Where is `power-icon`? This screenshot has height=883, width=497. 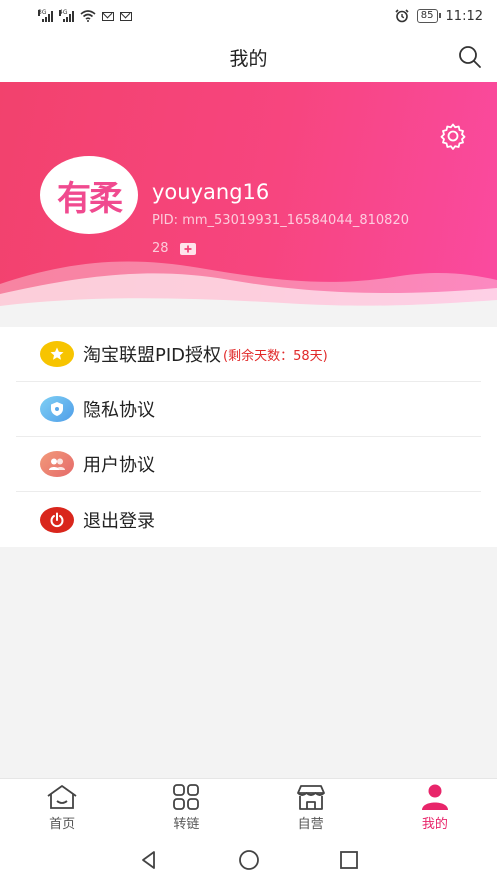
power-icon is located at coordinates (57, 519).